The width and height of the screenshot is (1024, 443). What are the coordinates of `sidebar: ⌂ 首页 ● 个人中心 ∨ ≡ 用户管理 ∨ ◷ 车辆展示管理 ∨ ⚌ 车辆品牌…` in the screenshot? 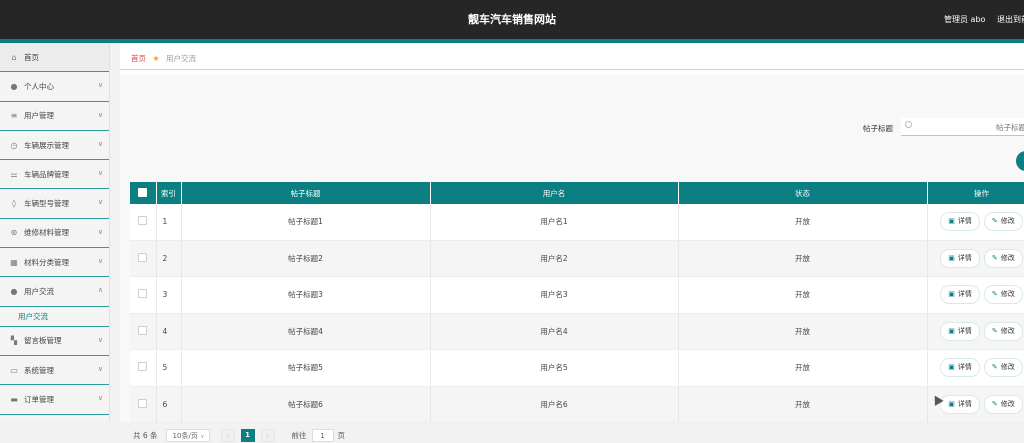 It's located at (55, 232).